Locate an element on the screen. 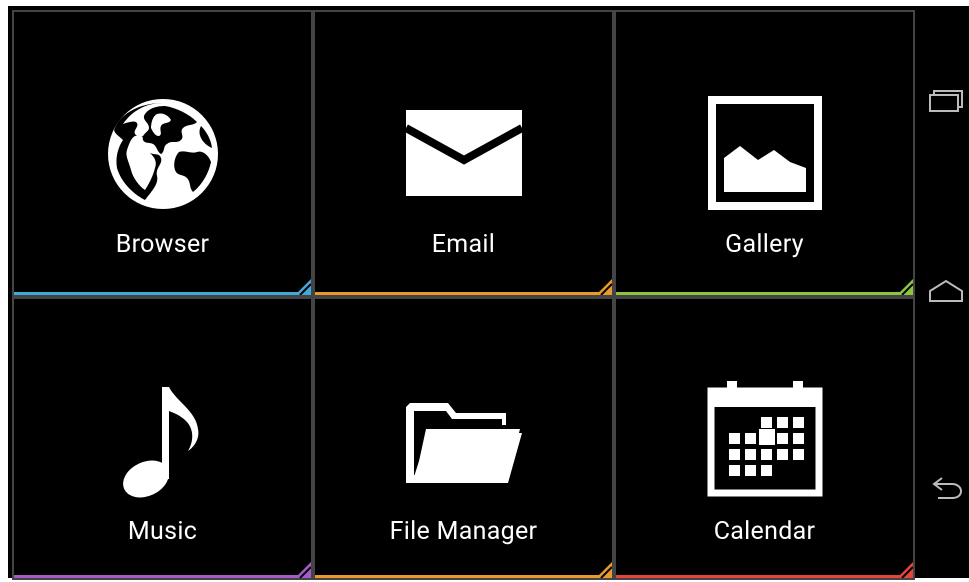 Image resolution: width=969 pixels, height=582 pixels. accent-bar-browser is located at coordinates (162, 293).